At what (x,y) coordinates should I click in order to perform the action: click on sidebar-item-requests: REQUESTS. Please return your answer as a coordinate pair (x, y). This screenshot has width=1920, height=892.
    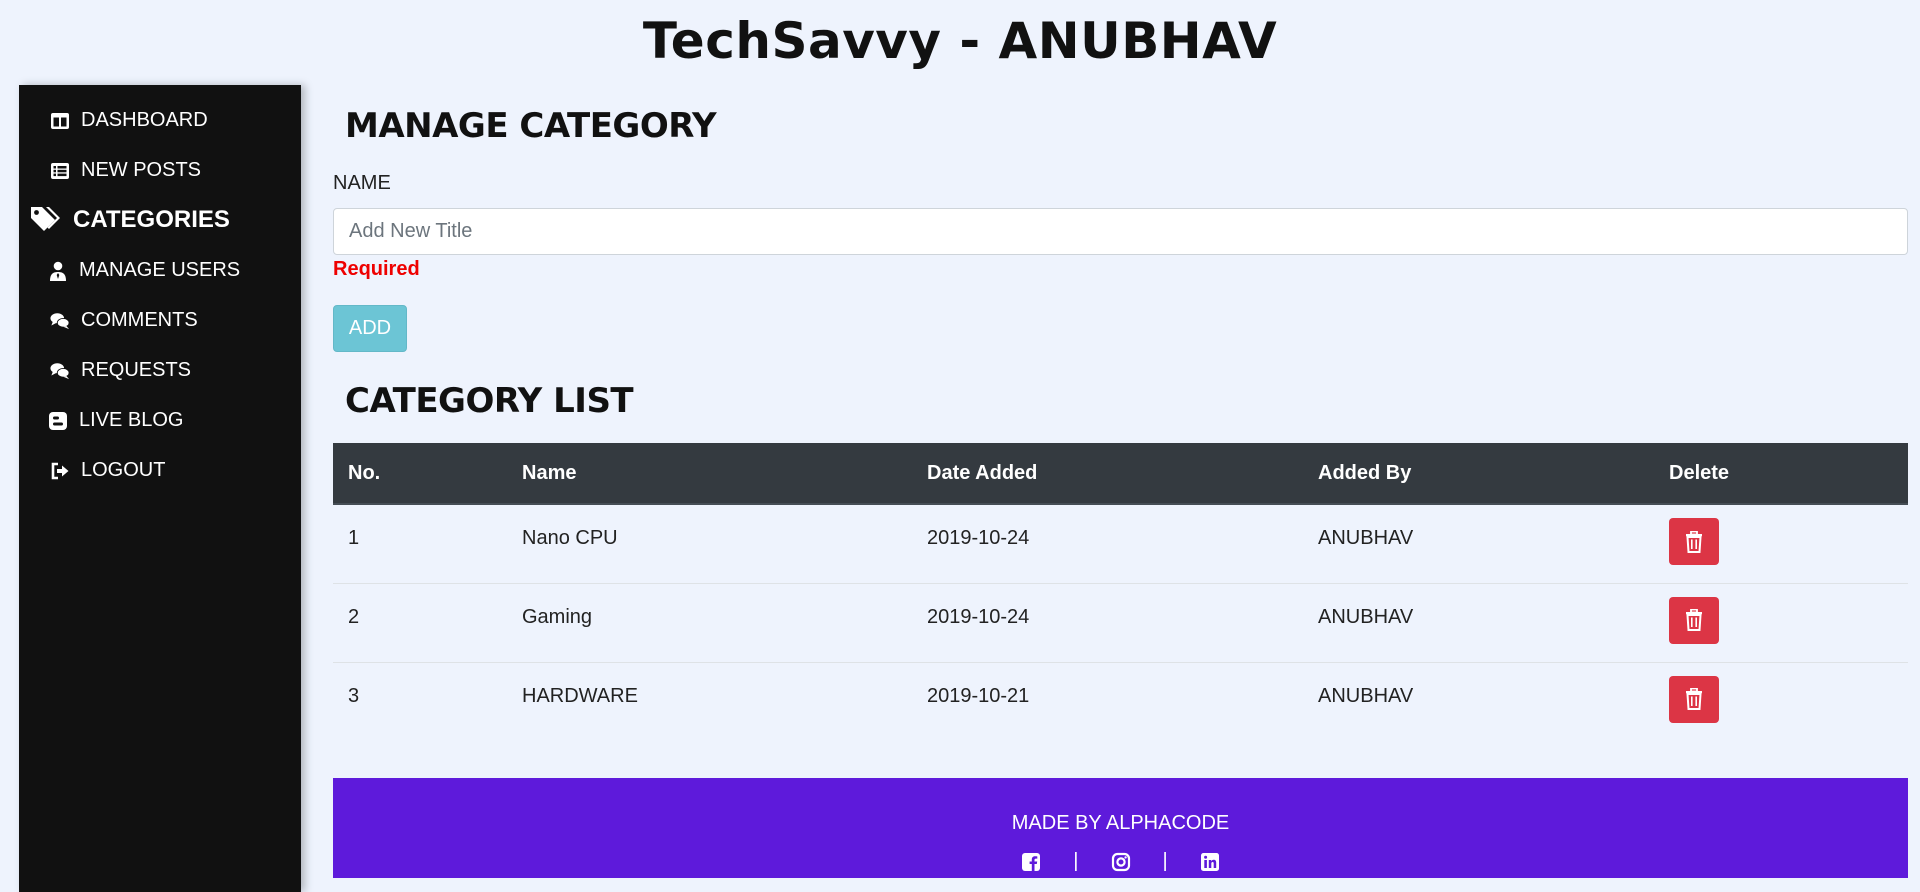
    Looking at the image, I should click on (120, 370).